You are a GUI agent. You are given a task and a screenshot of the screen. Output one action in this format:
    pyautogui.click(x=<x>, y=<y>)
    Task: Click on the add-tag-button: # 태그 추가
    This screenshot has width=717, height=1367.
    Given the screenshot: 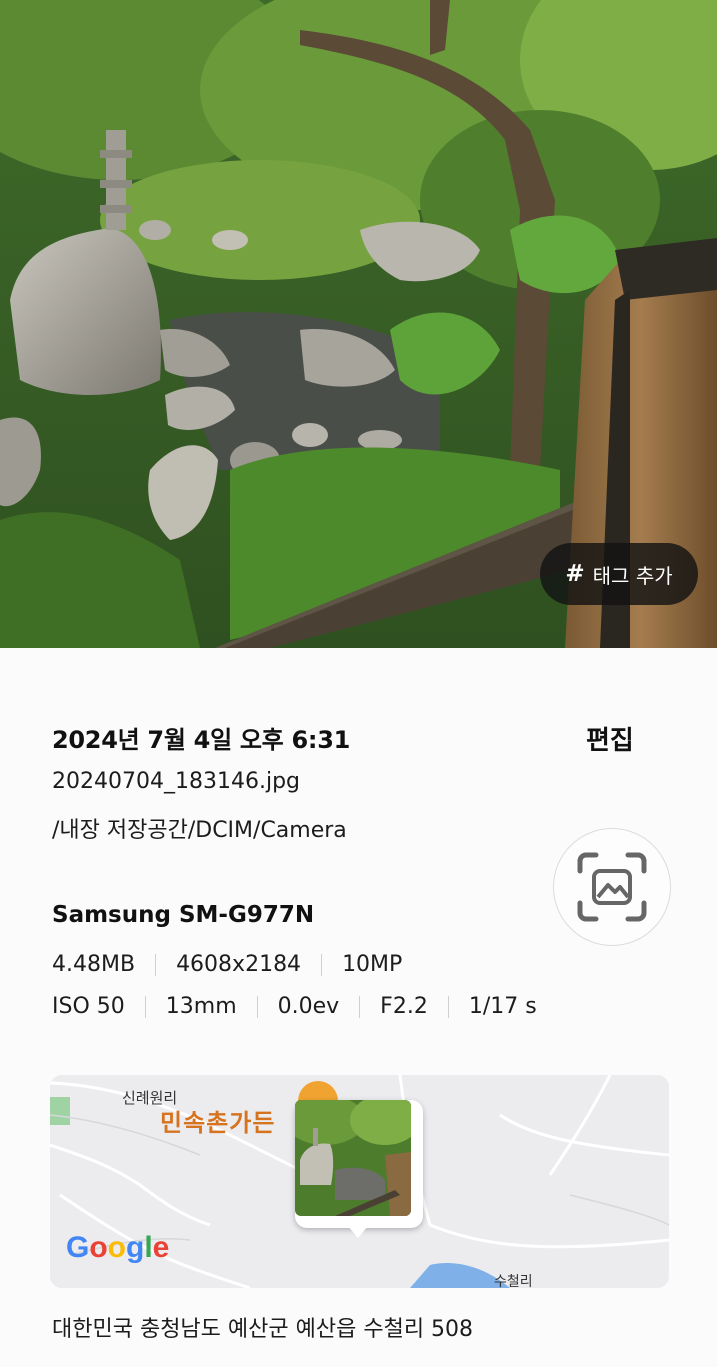 What is the action you would take?
    pyautogui.click(x=619, y=574)
    